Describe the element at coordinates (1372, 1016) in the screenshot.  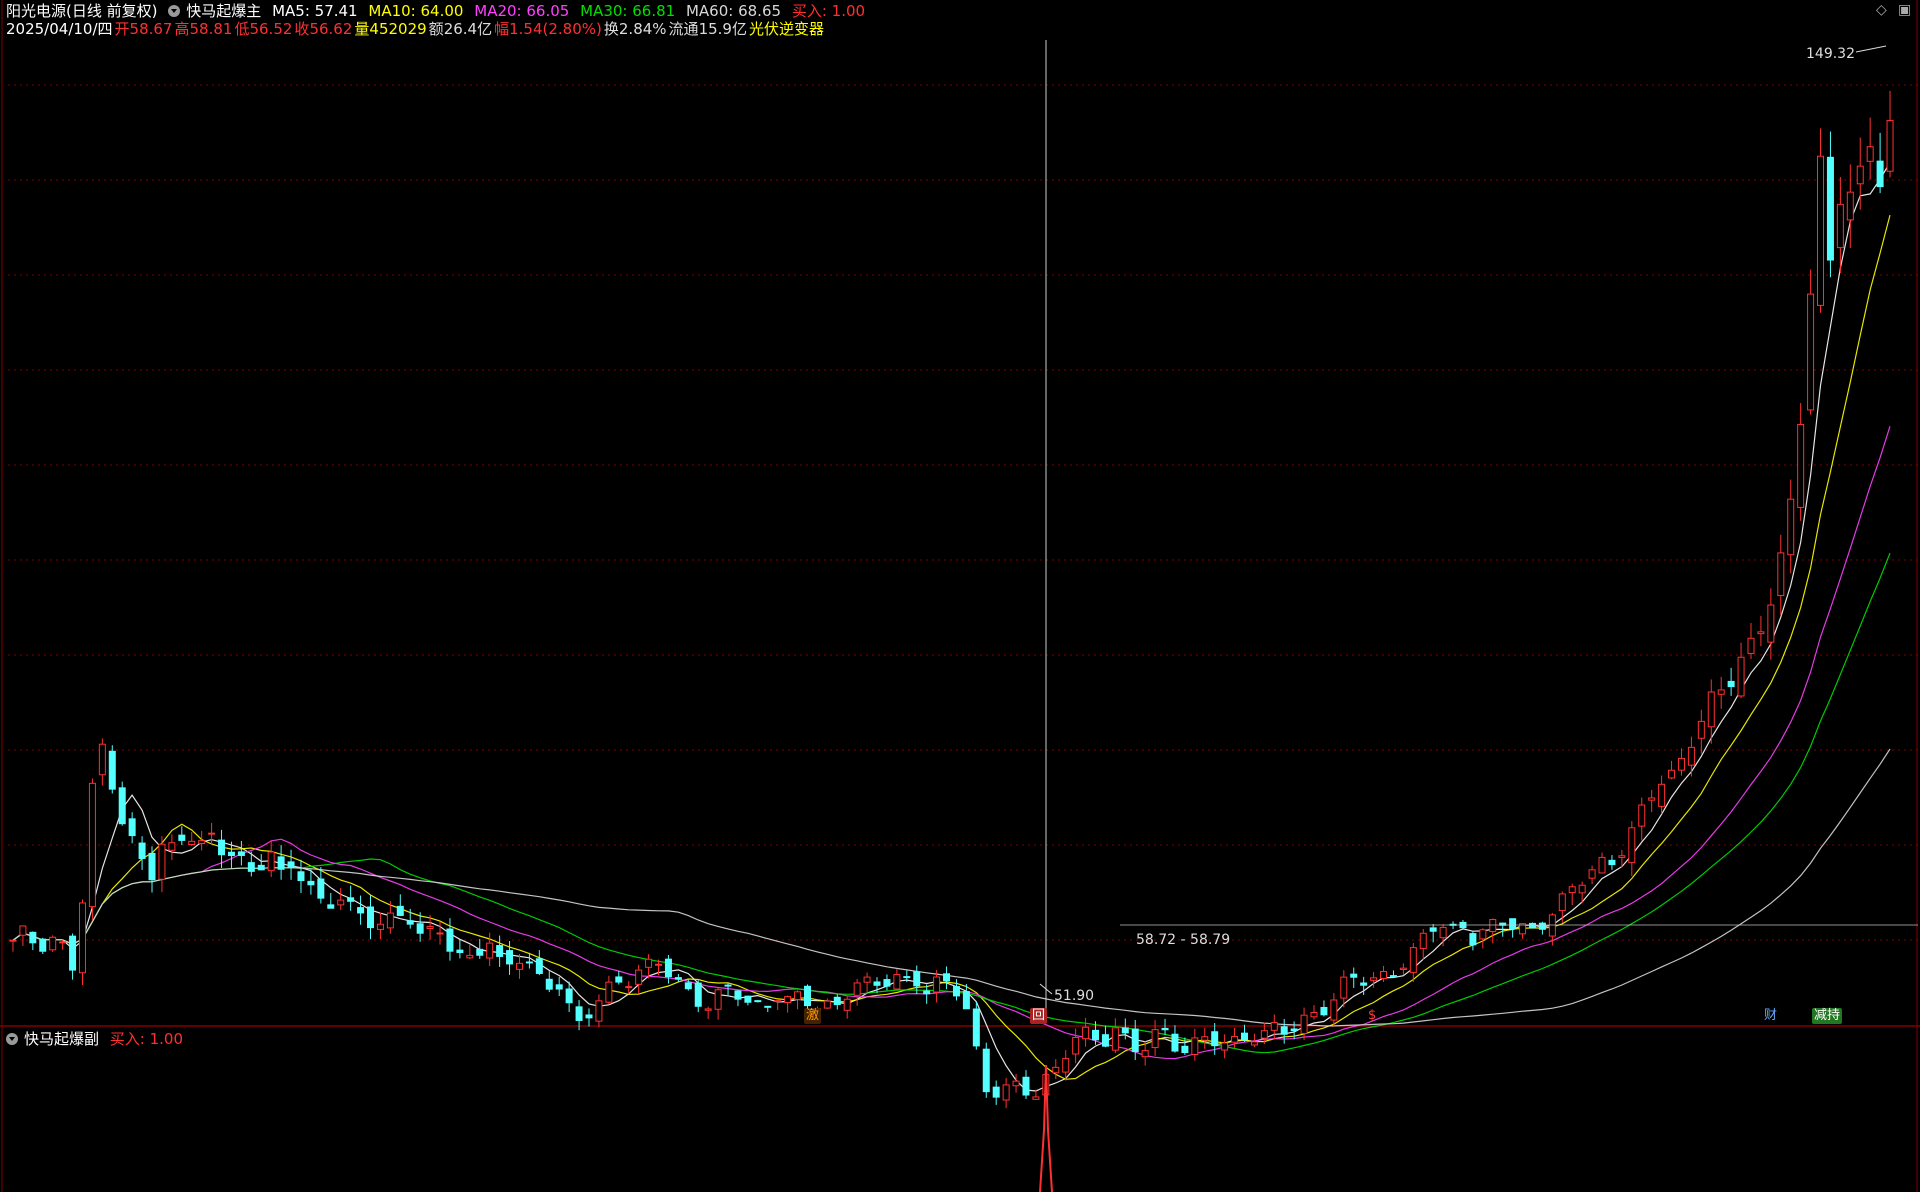
I see `event-flag: $` at that location.